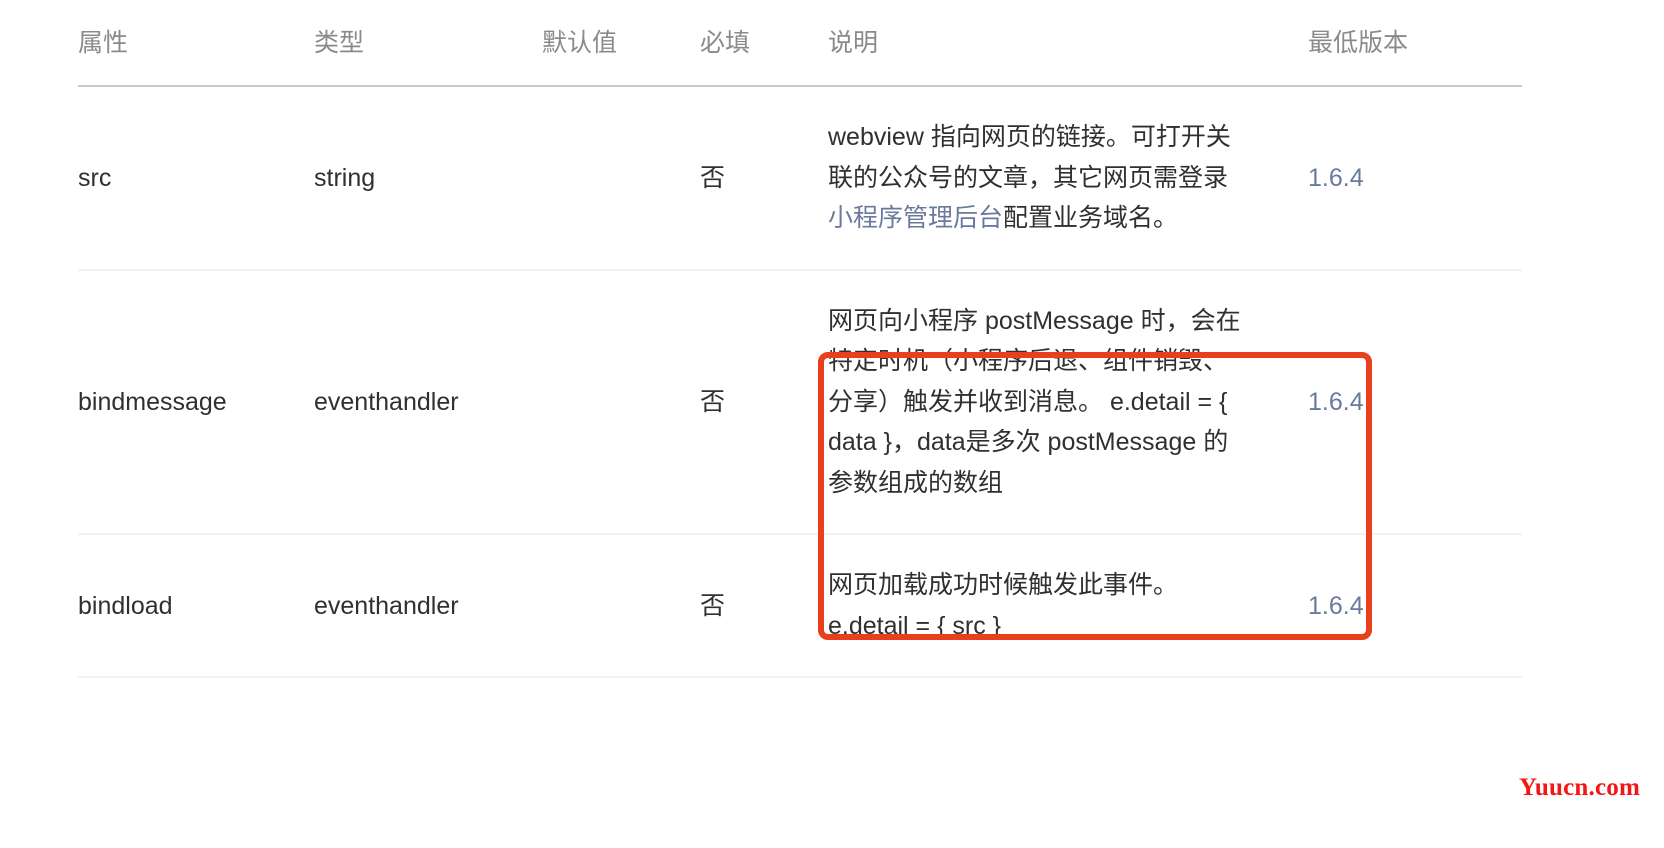 The image size is (1664, 848). What do you see at coordinates (1415, 44) in the screenshot?
I see `column-header-min-version: 最低版本` at bounding box center [1415, 44].